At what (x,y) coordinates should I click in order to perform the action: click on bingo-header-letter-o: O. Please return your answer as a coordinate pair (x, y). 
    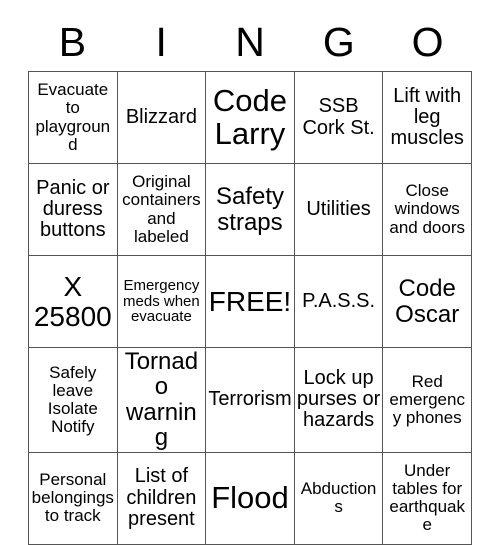
    Looking at the image, I should click on (427, 42).